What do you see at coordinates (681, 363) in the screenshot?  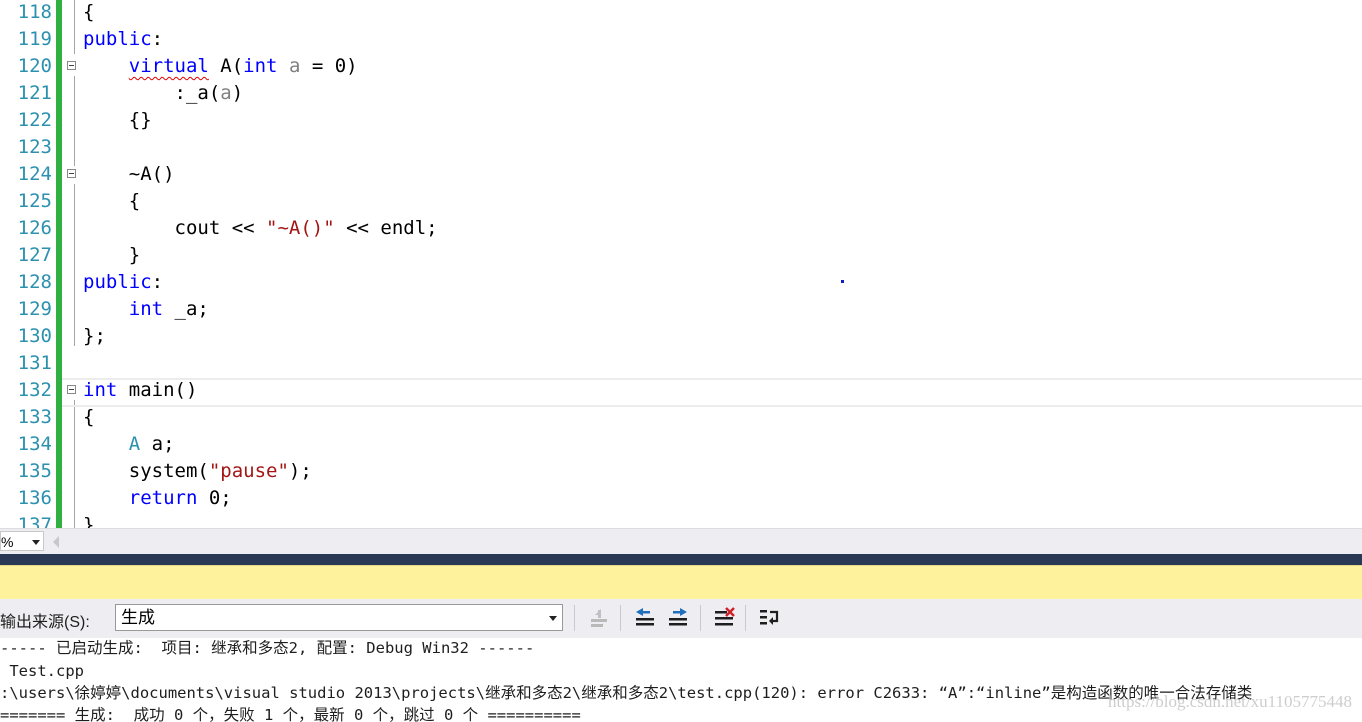 I see `code-line: 131` at bounding box center [681, 363].